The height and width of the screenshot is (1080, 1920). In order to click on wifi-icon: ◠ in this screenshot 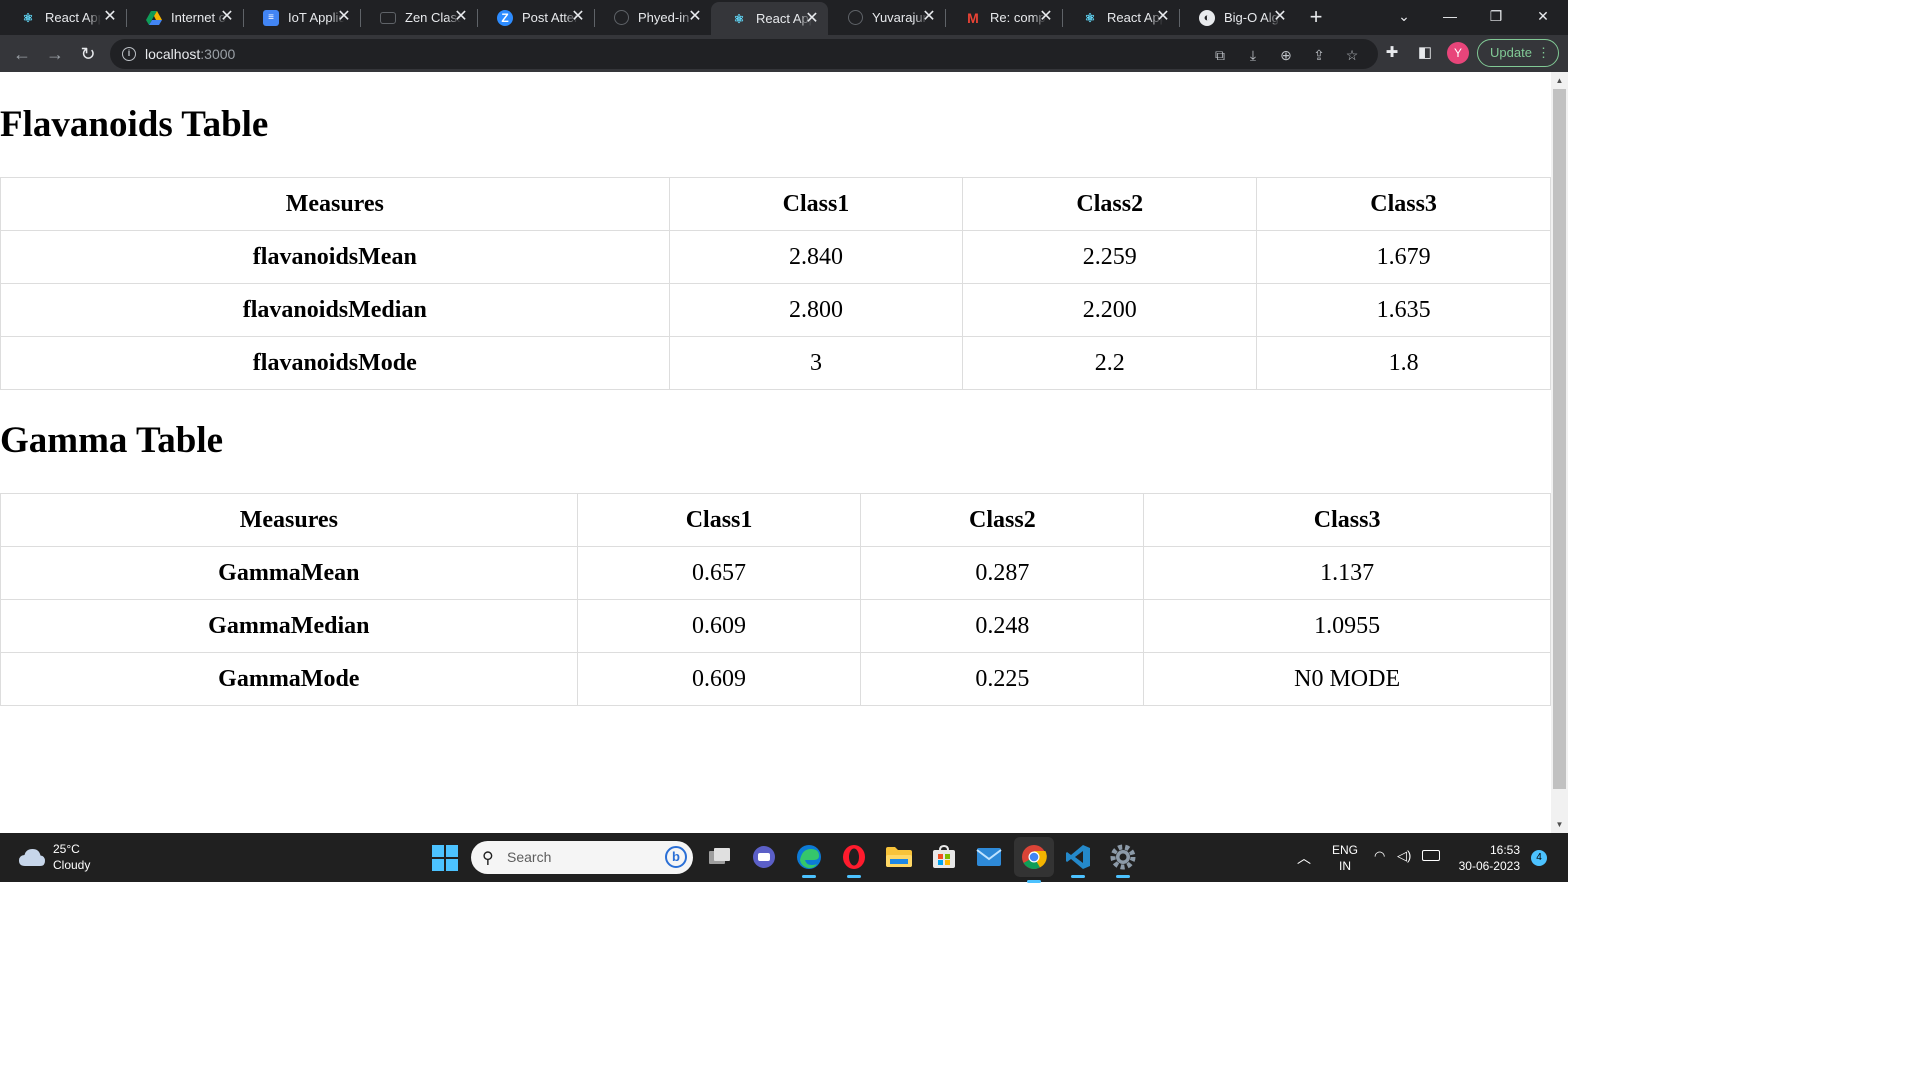, I will do `click(1379, 872)`.